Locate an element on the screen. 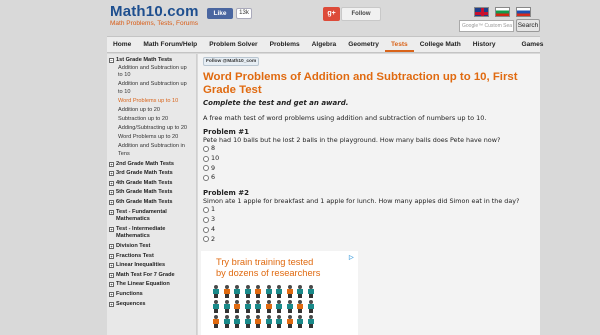  twitter-follow-button: Follow @Math10_com is located at coordinates (231, 61).